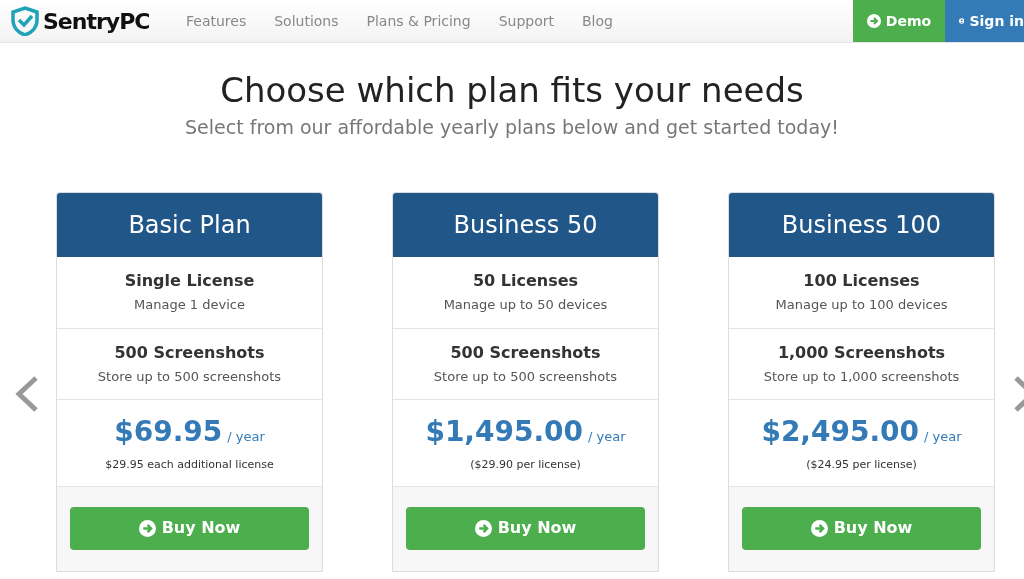  I want to click on price-note: ($29.90 per license), so click(525, 465).